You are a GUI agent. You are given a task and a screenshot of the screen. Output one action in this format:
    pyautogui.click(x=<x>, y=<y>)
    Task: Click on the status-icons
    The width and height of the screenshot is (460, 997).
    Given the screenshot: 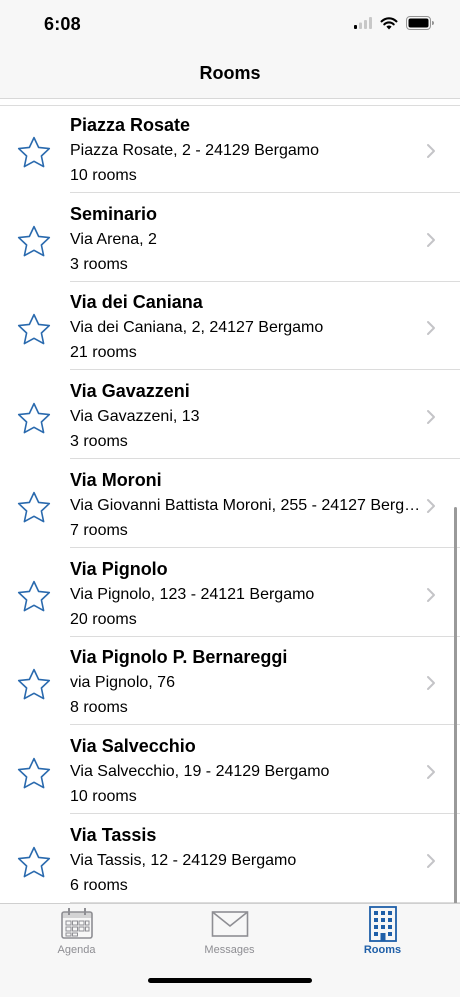 What is the action you would take?
    pyautogui.click(x=394, y=25)
    